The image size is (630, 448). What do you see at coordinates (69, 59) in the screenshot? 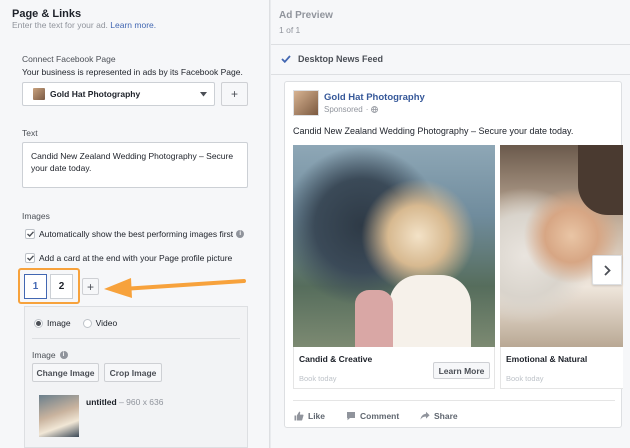
I see `connect-page-label: Connect Facebook Page` at bounding box center [69, 59].